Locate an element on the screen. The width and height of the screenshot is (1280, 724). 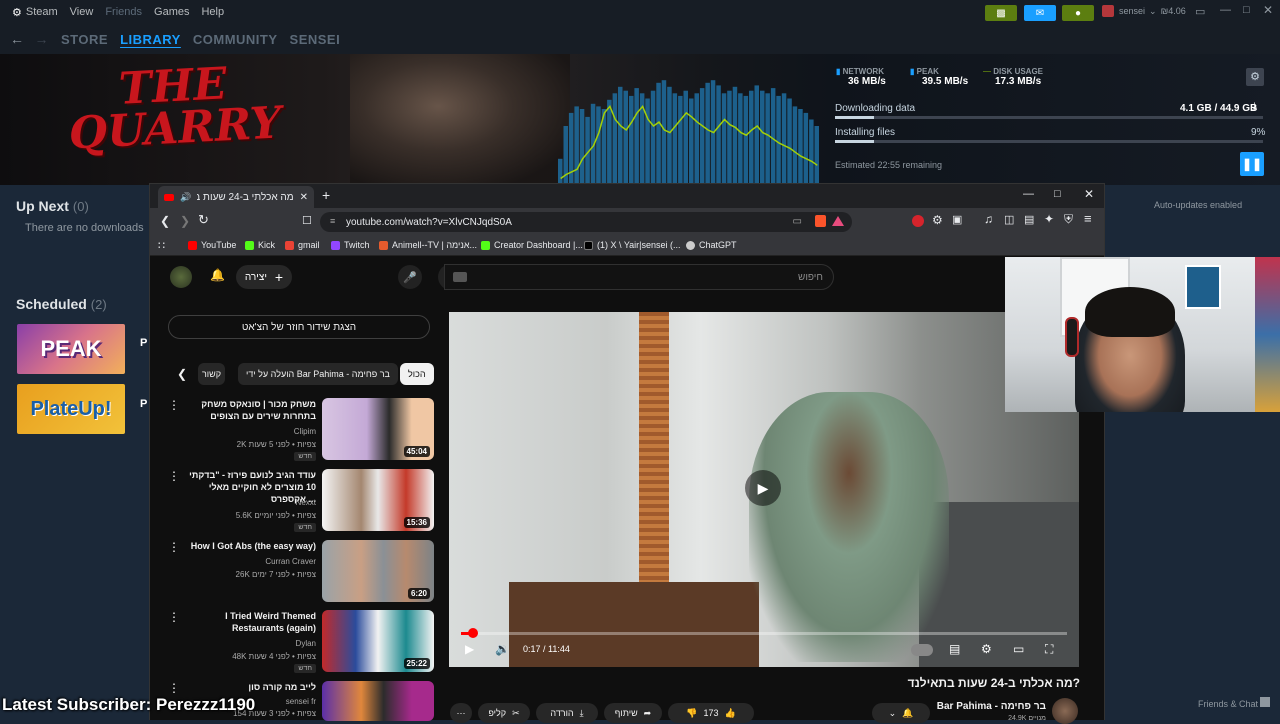
download-settings-button: ⚙ is located at coordinates (1255, 77).